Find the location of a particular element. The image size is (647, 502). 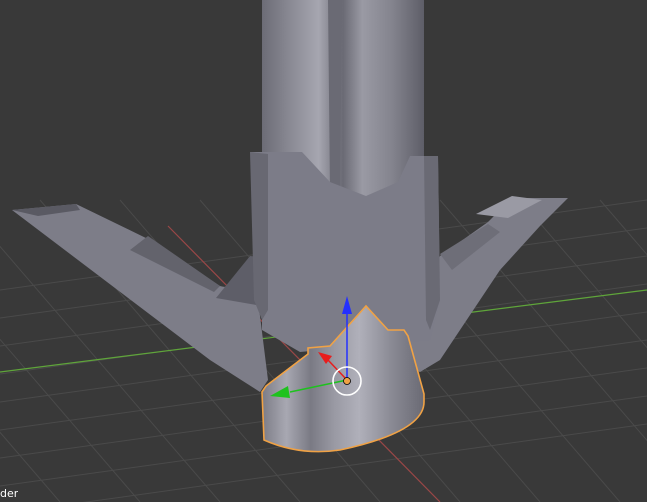

viewport-label: der is located at coordinates (9, 494).